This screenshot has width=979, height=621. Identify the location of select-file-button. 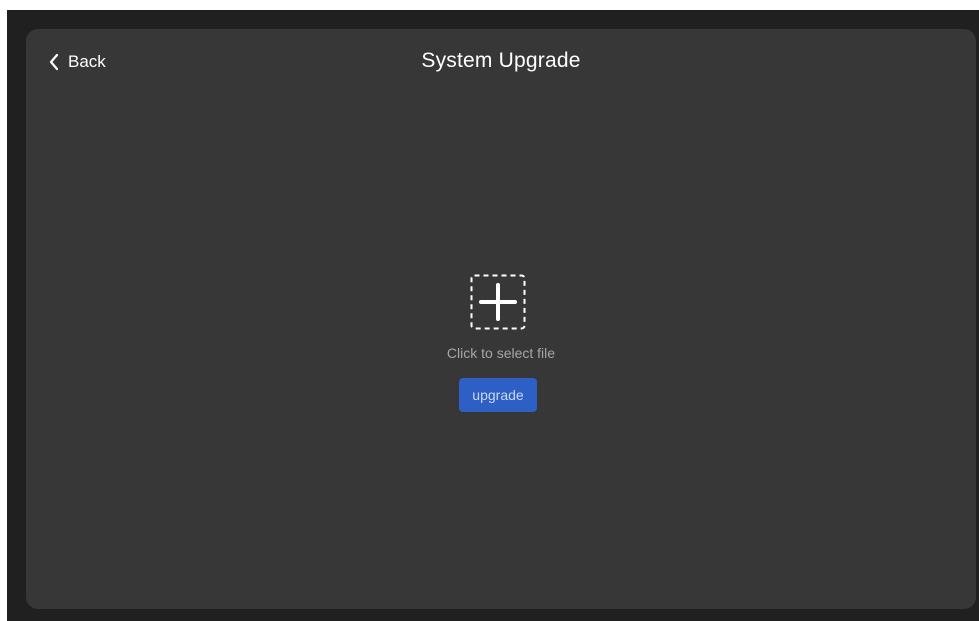
(498, 302).